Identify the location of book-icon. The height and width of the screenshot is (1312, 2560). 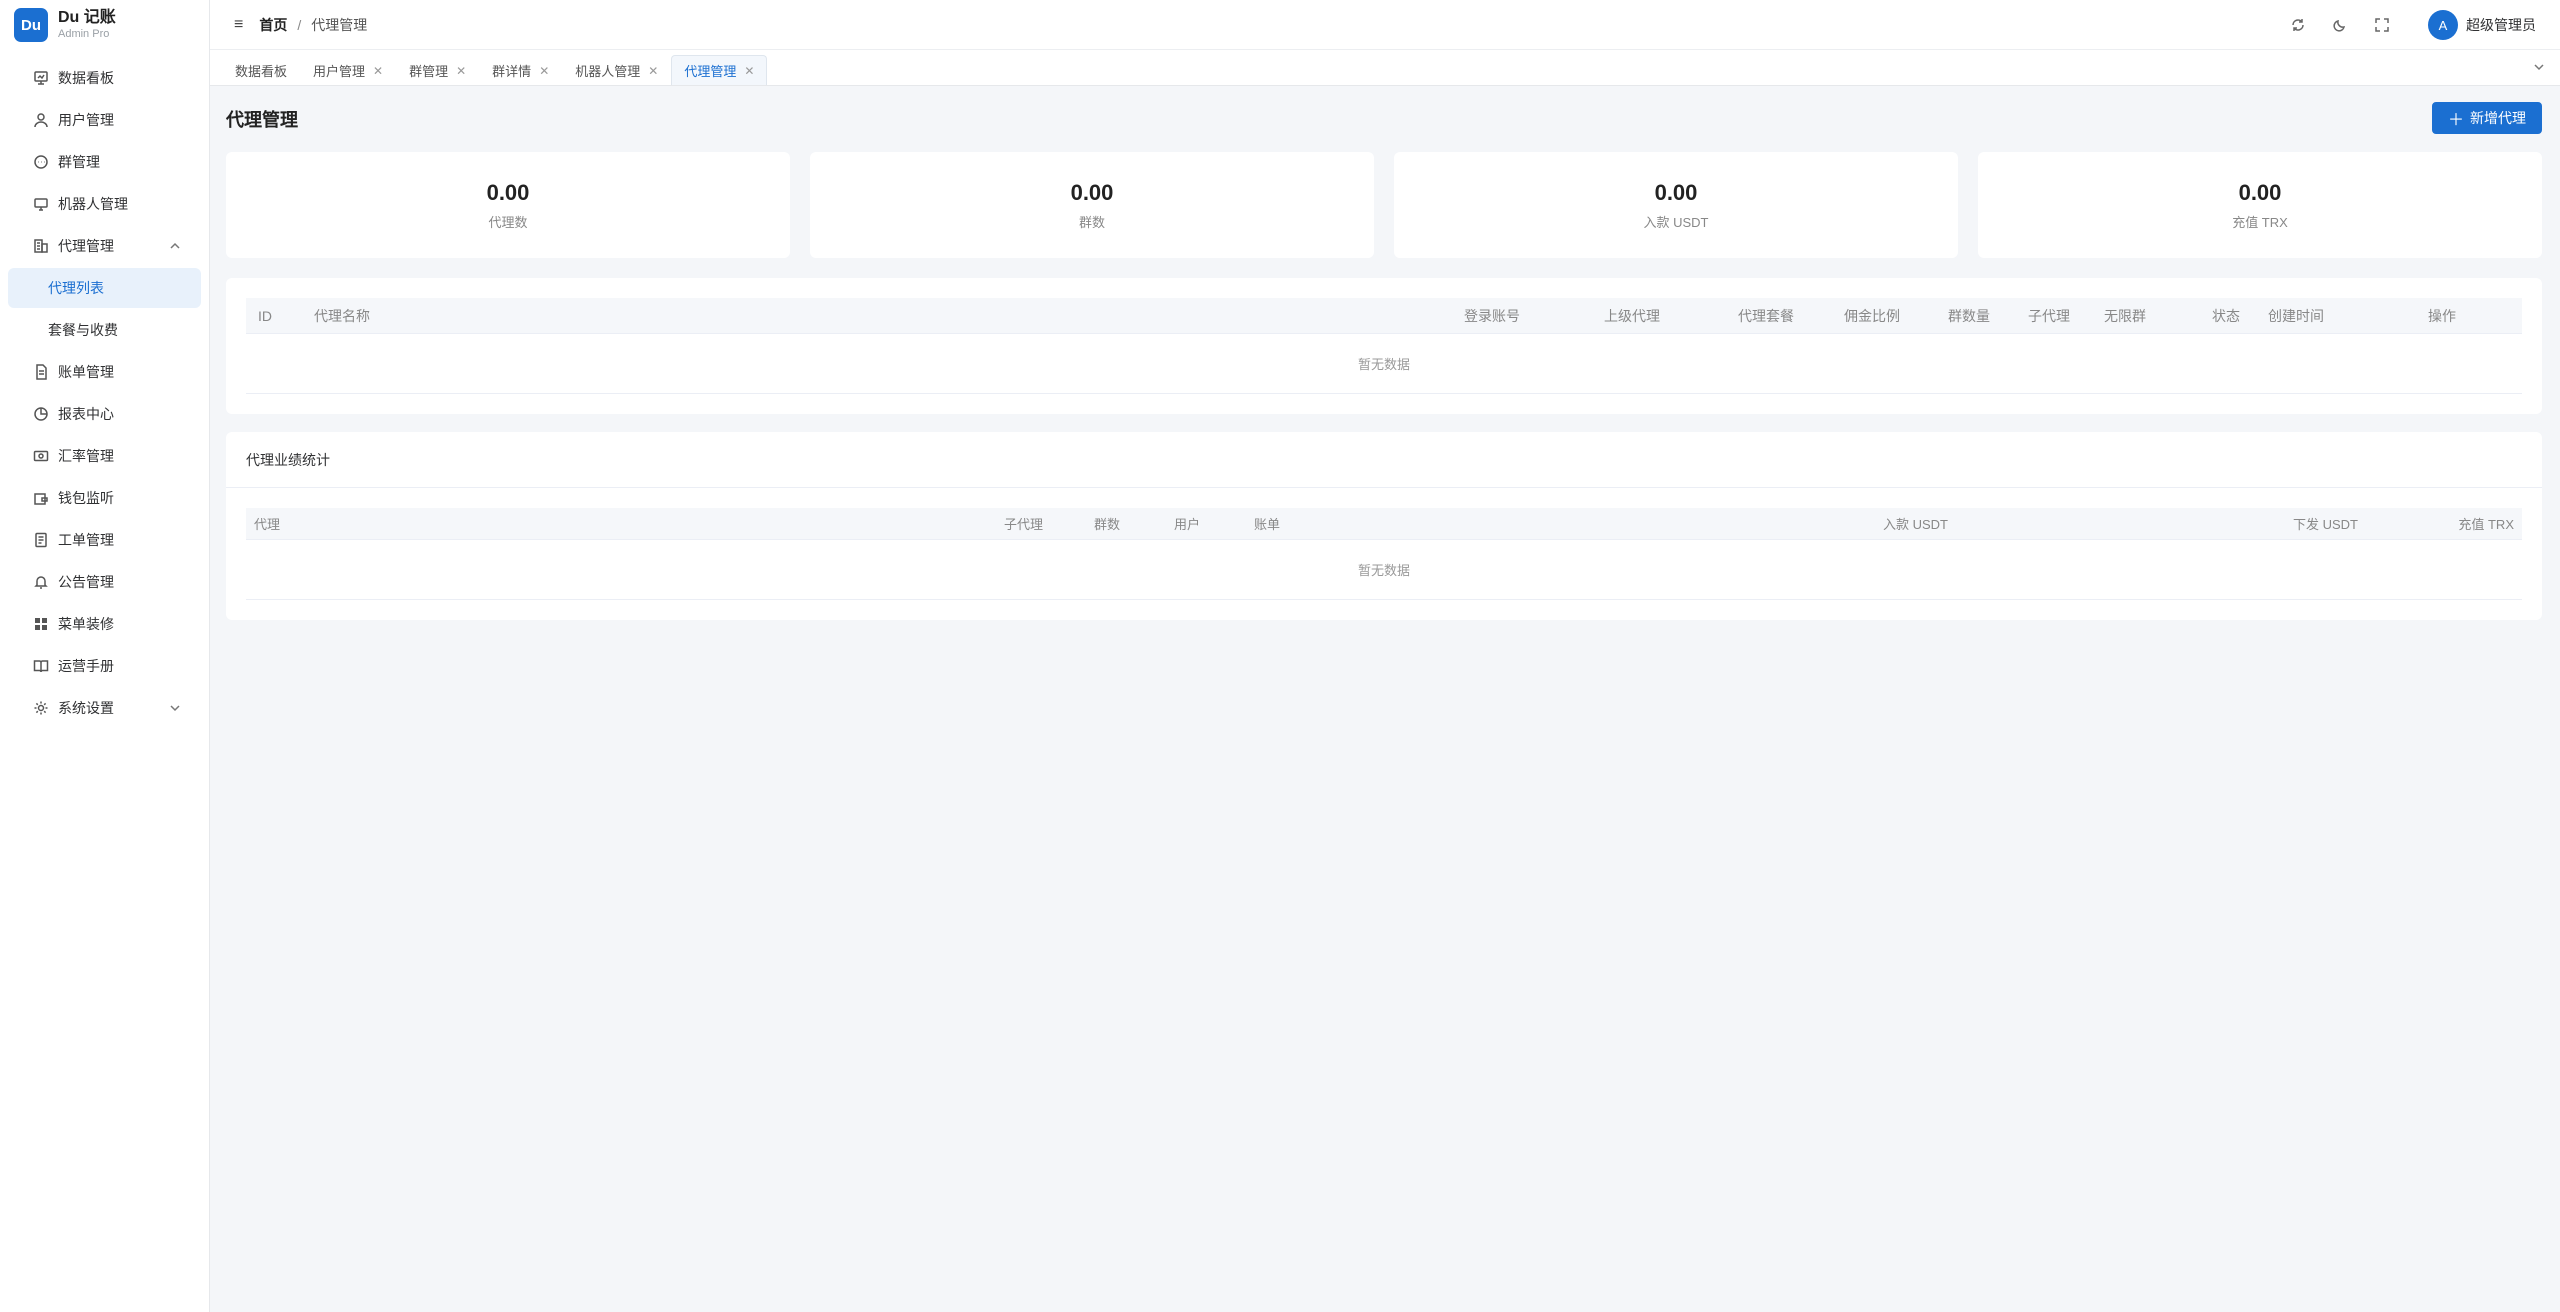
(41, 666).